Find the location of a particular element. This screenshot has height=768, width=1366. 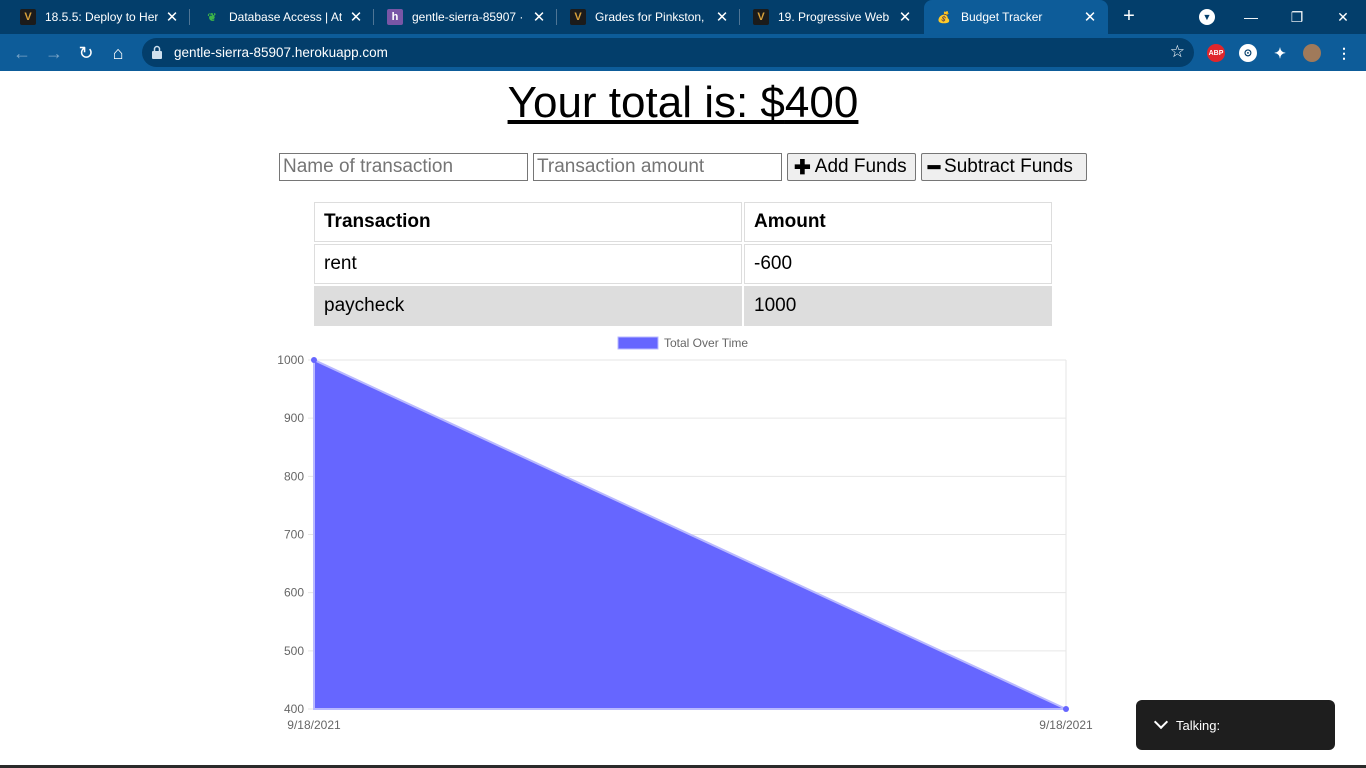

page-title: Your total is: $400 is located at coordinates (683, 103).